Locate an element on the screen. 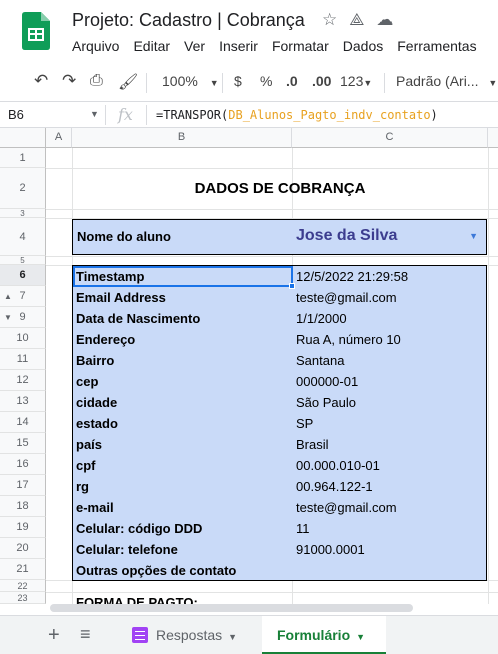 This screenshot has height=654, width=498. row-header: 13 is located at coordinates (23, 401).